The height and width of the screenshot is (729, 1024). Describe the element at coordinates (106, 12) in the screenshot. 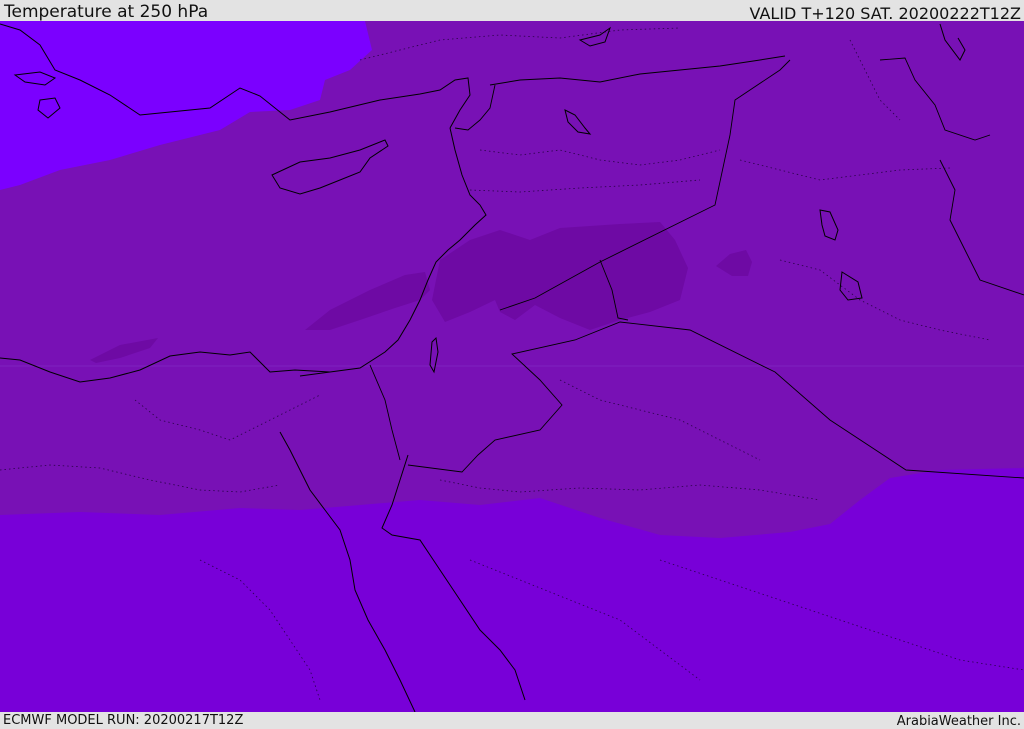

I see `map-title: Temperature at 250 hPa` at that location.